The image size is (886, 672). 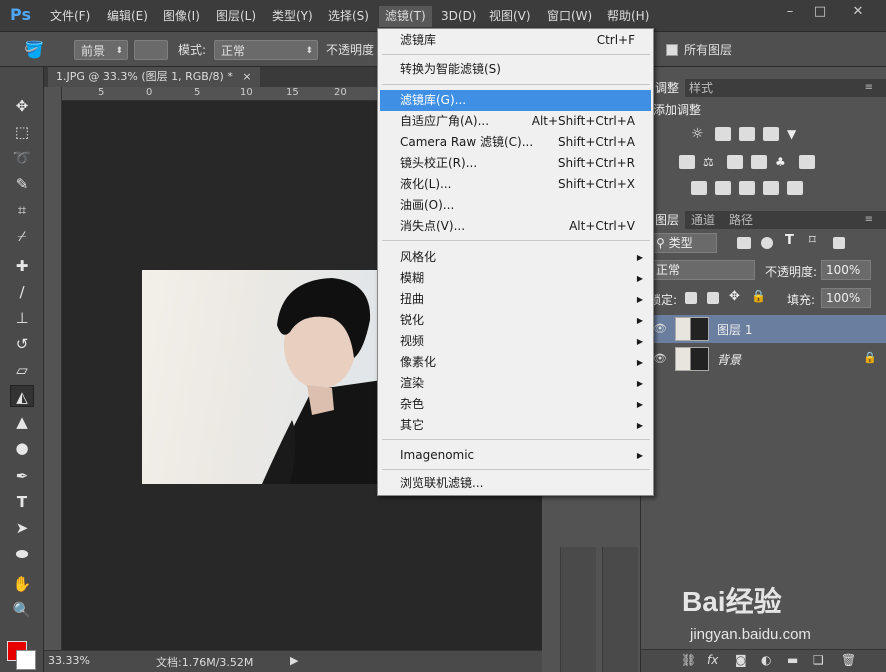 I want to click on dodge-tool-icon: ●, so click(x=22, y=448).